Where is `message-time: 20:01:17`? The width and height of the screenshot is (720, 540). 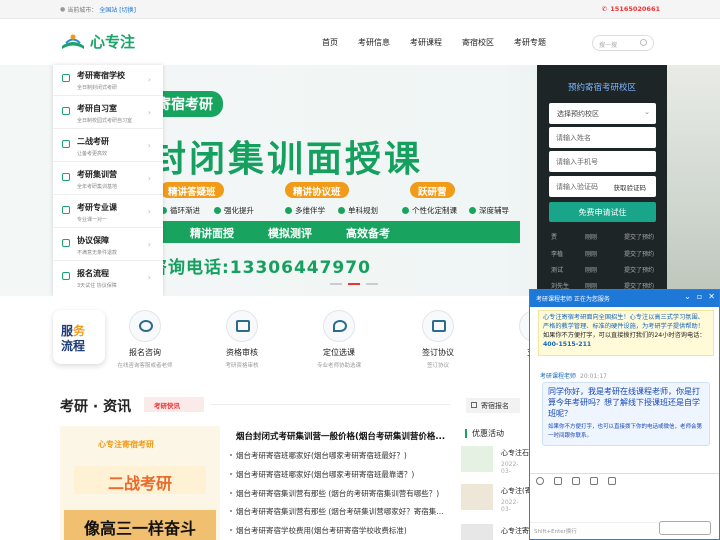 message-time: 20:01:17 is located at coordinates (593, 376).